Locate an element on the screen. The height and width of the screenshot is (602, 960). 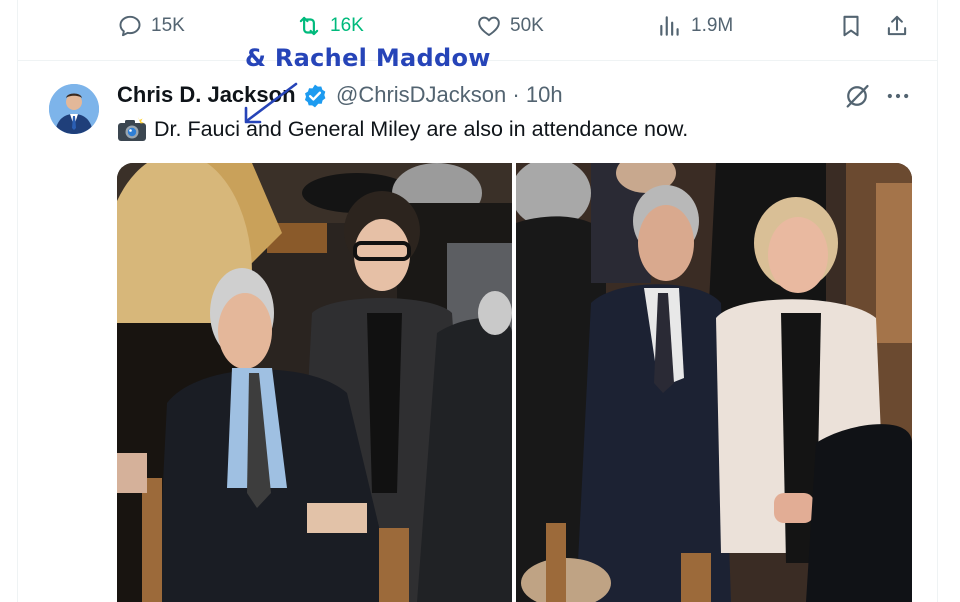
camera-flash-emoji is located at coordinates (132, 129).